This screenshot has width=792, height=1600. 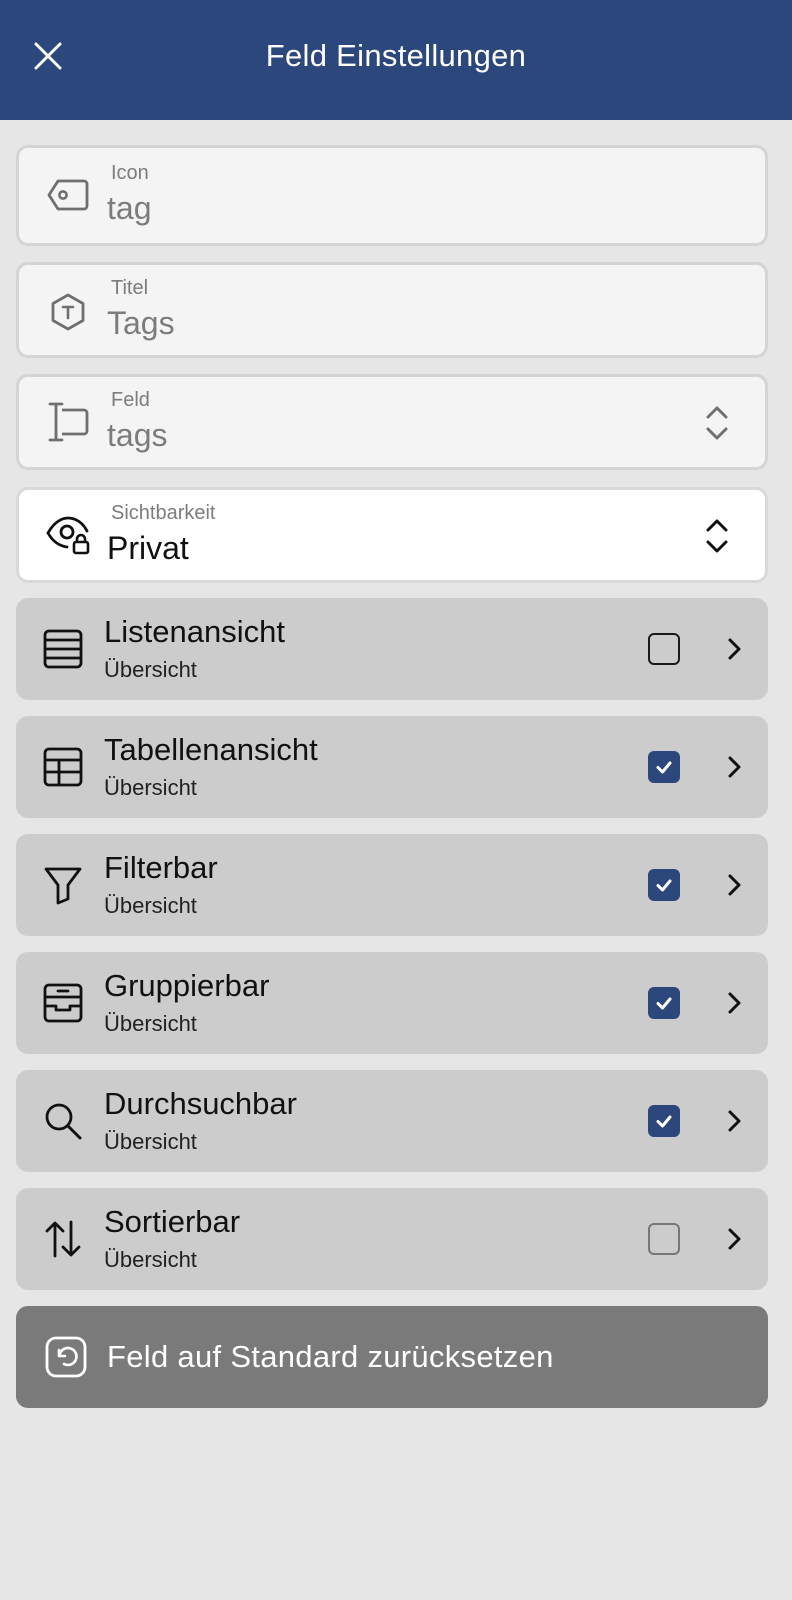 I want to click on field-select-label: Feld, so click(x=130, y=400).